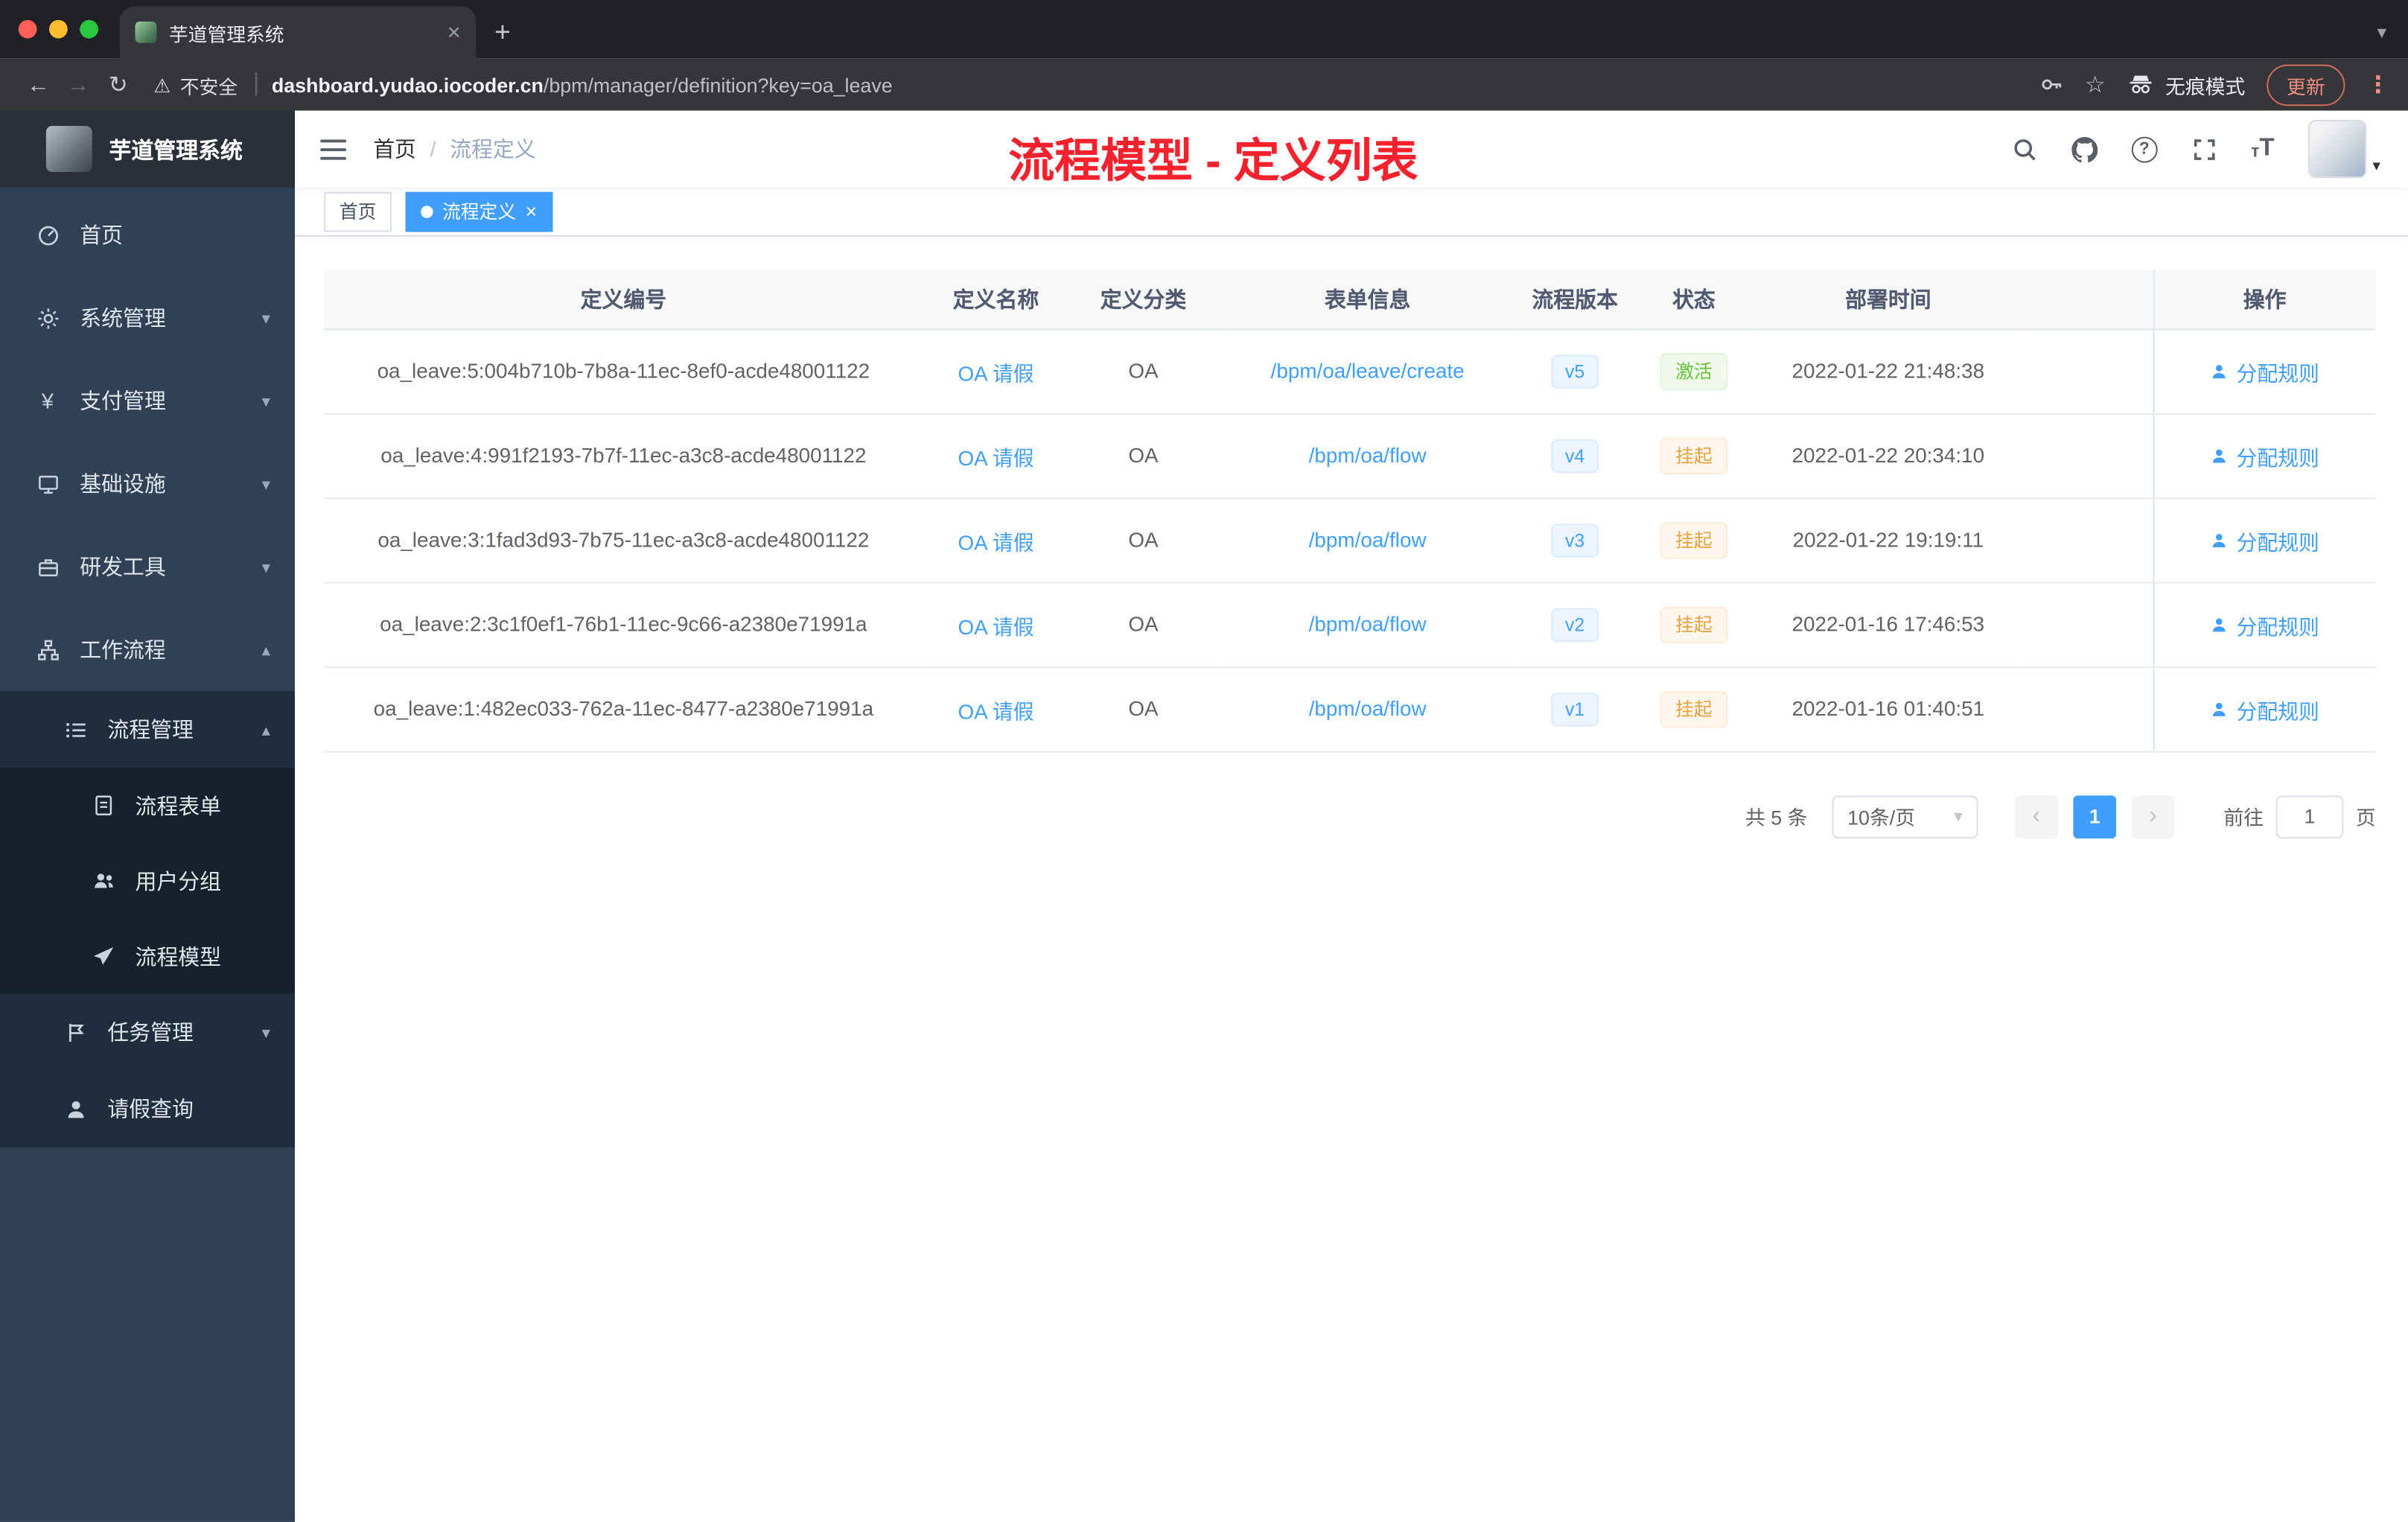 This screenshot has width=2408, height=1522. Describe the element at coordinates (2036, 816) in the screenshot. I see `prev-page-button: ‹` at that location.